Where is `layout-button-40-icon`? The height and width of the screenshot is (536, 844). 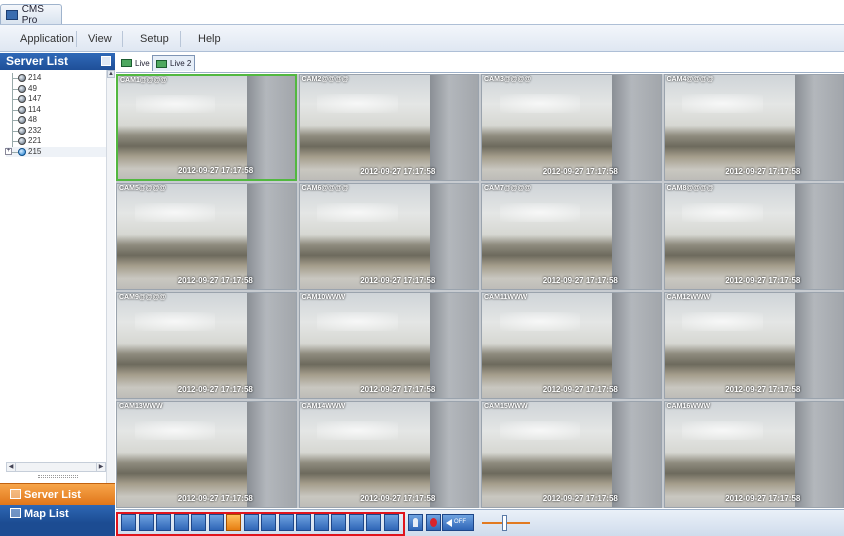 layout-button-40-icon is located at coordinates (321, 522).